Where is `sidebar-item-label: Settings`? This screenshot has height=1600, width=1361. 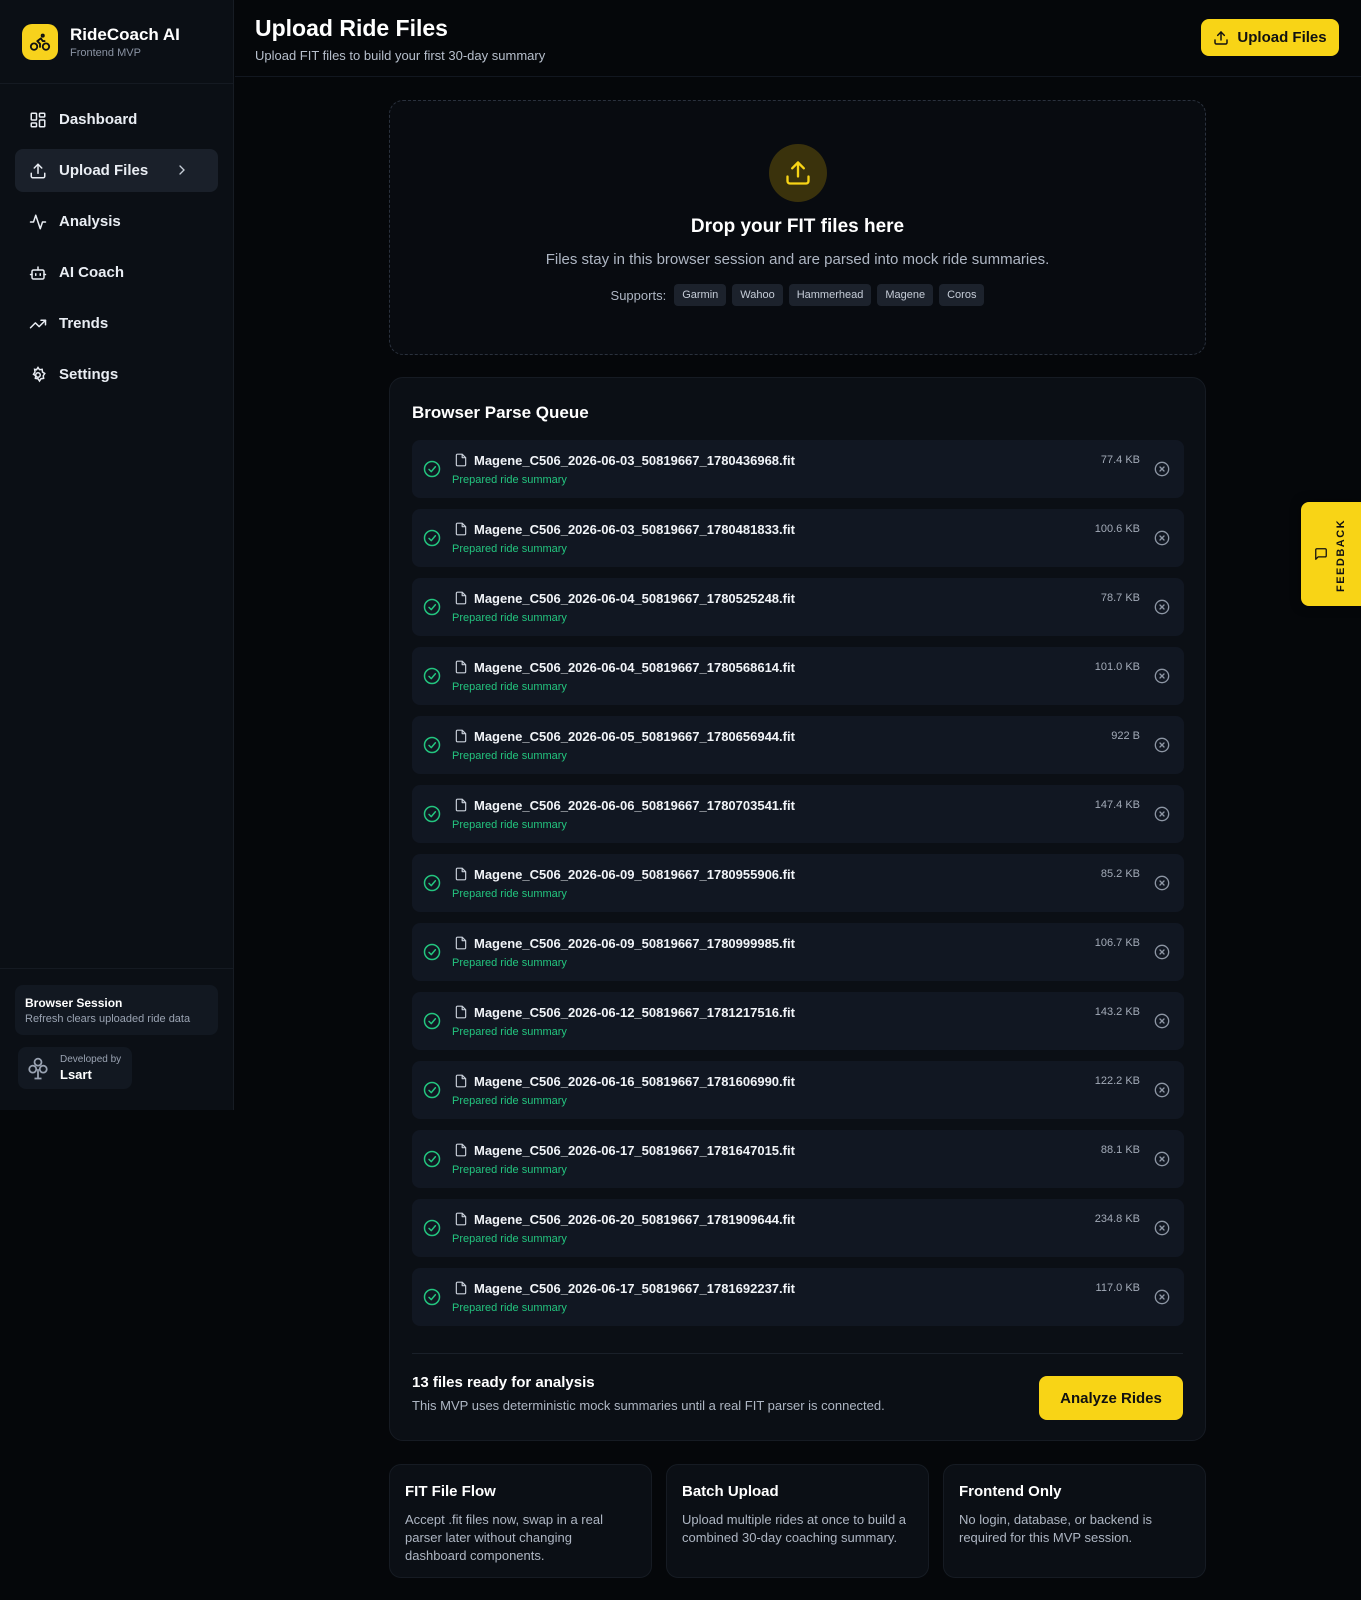 sidebar-item-label: Settings is located at coordinates (89, 374).